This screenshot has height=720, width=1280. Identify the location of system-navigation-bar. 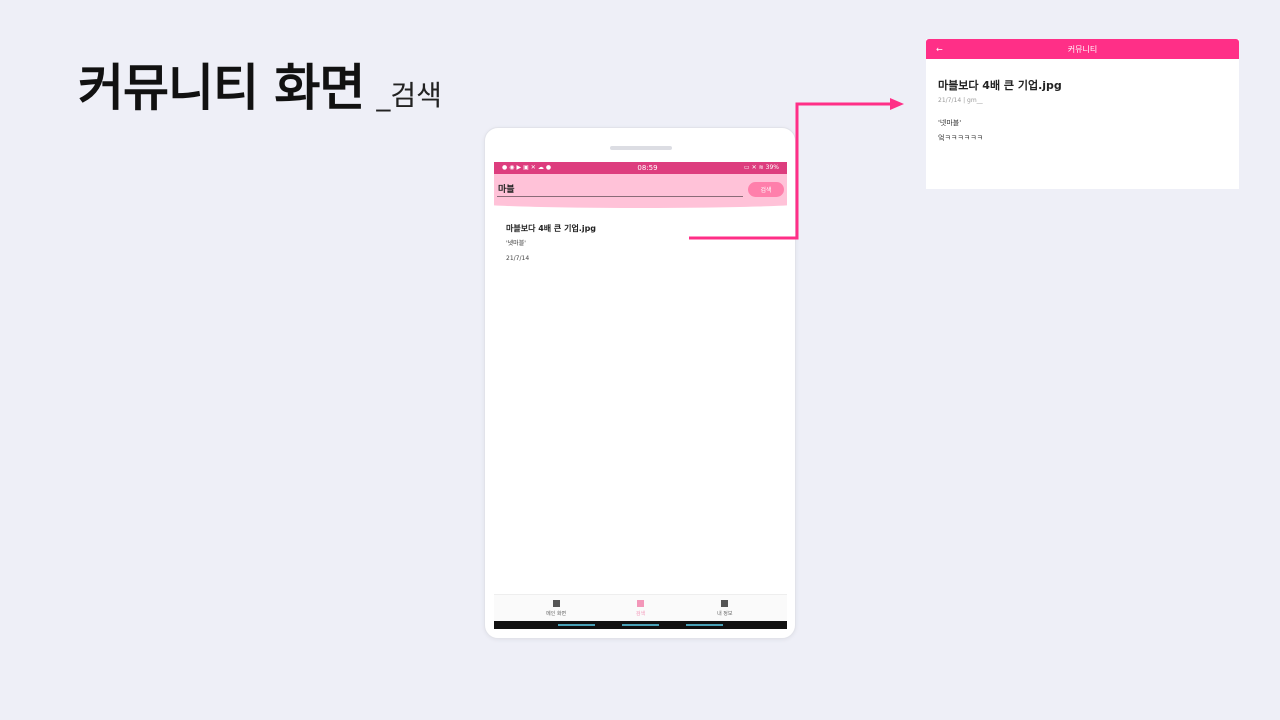
(640, 625).